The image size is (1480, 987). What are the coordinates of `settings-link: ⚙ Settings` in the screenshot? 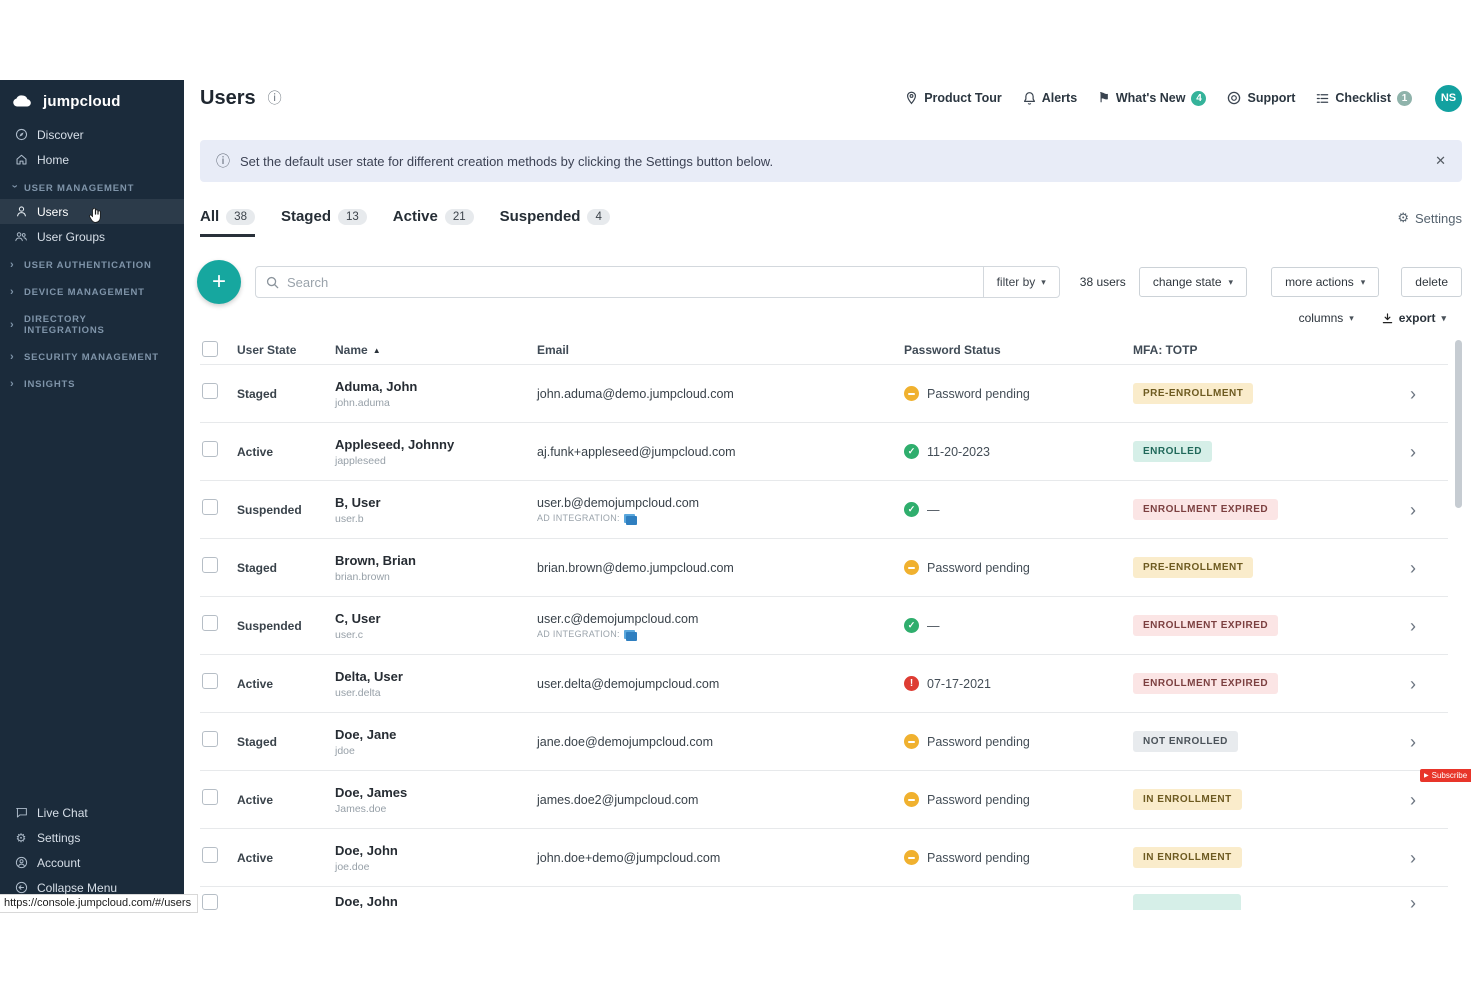 It's located at (1429, 217).